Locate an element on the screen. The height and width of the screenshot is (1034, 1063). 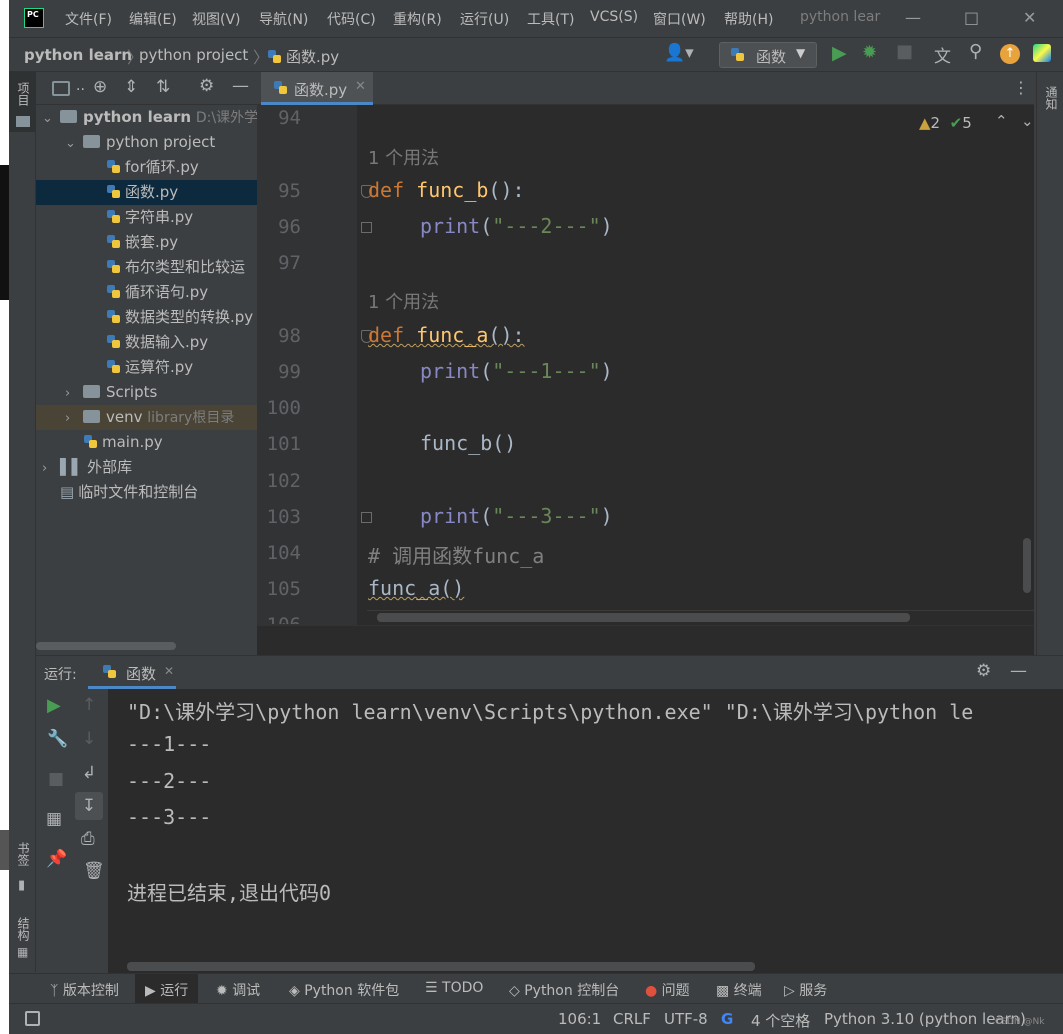
tree-item: ⌄ python project is located at coordinates (146, 142).